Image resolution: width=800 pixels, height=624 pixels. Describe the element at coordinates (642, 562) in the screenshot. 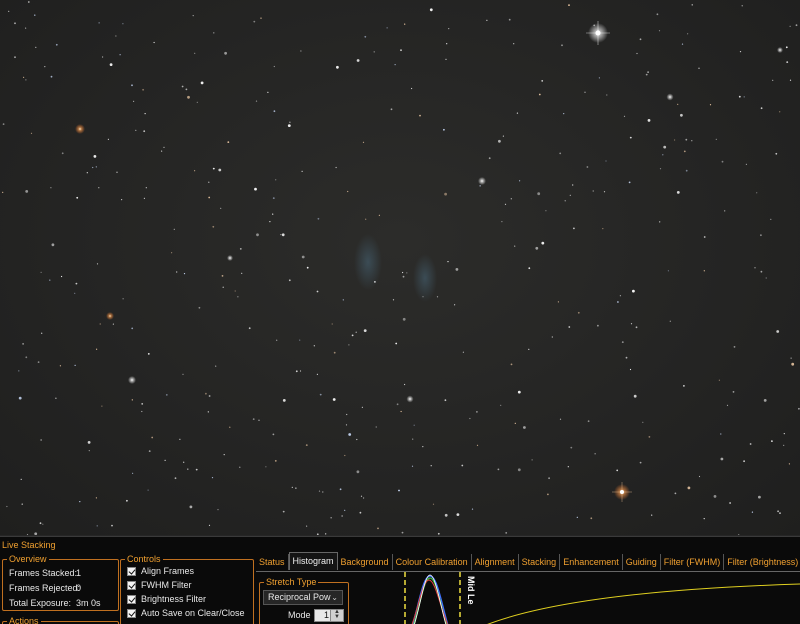

I see `tab-guiding: Guiding` at that location.